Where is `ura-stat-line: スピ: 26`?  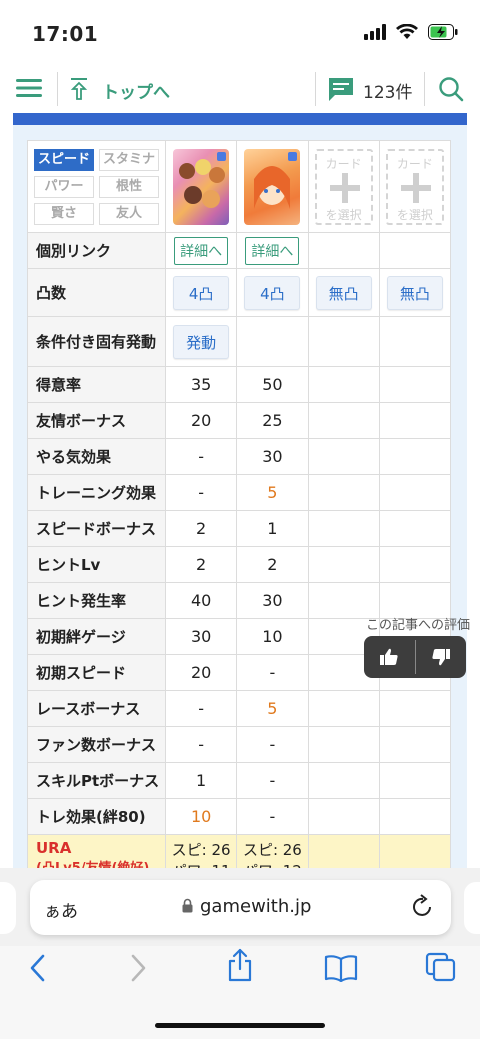
ura-stat-line: スピ: 26 is located at coordinates (272, 850).